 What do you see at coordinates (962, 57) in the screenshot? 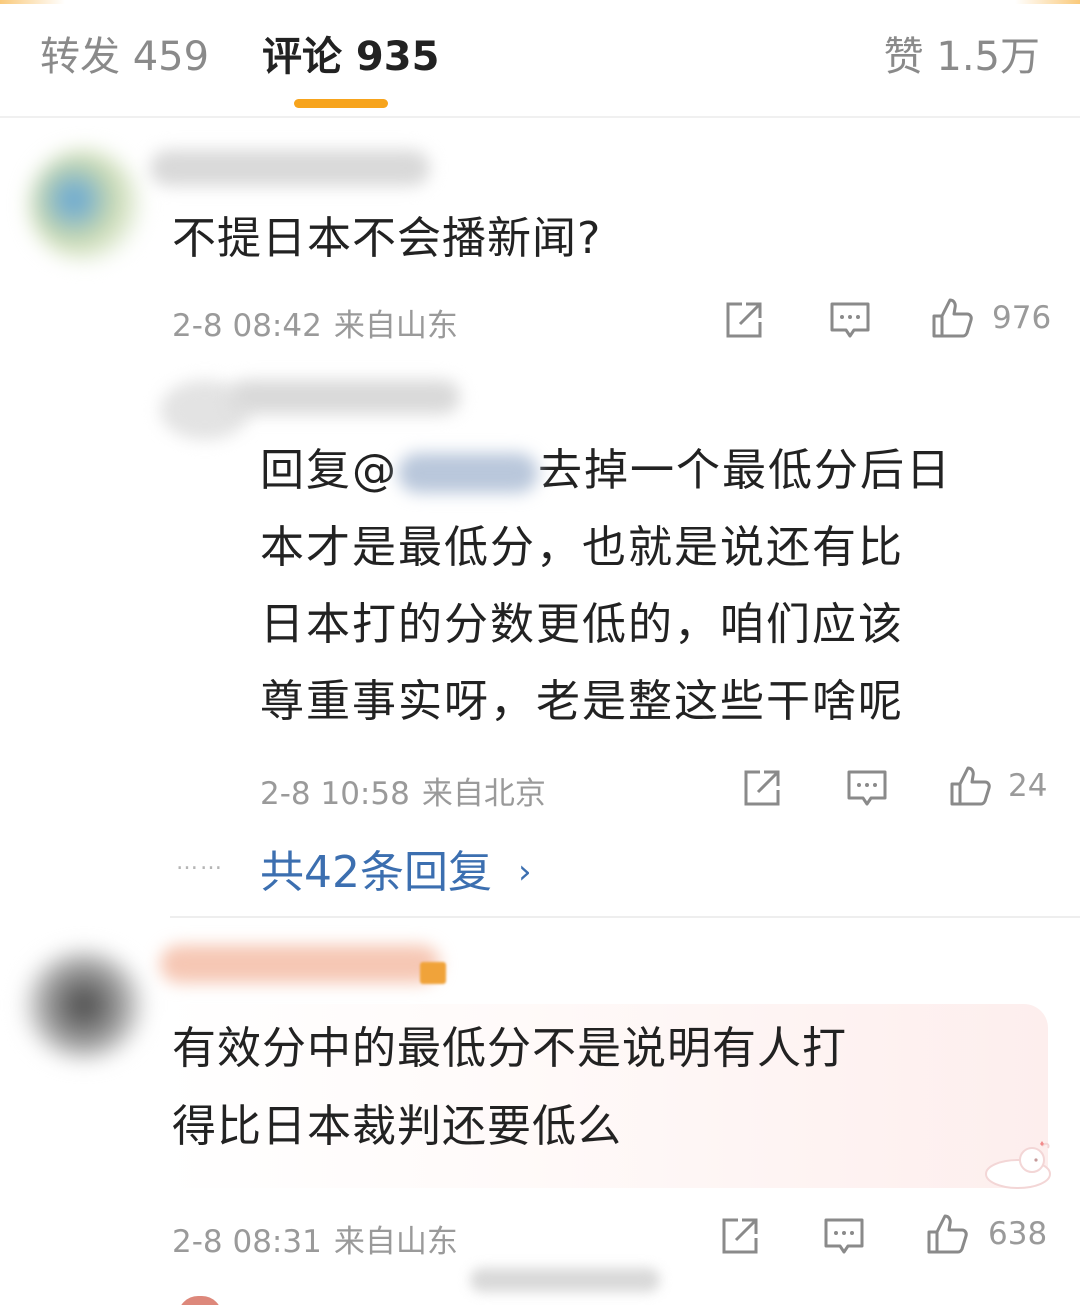
I see `tab-likes: 赞 1.5万` at bounding box center [962, 57].